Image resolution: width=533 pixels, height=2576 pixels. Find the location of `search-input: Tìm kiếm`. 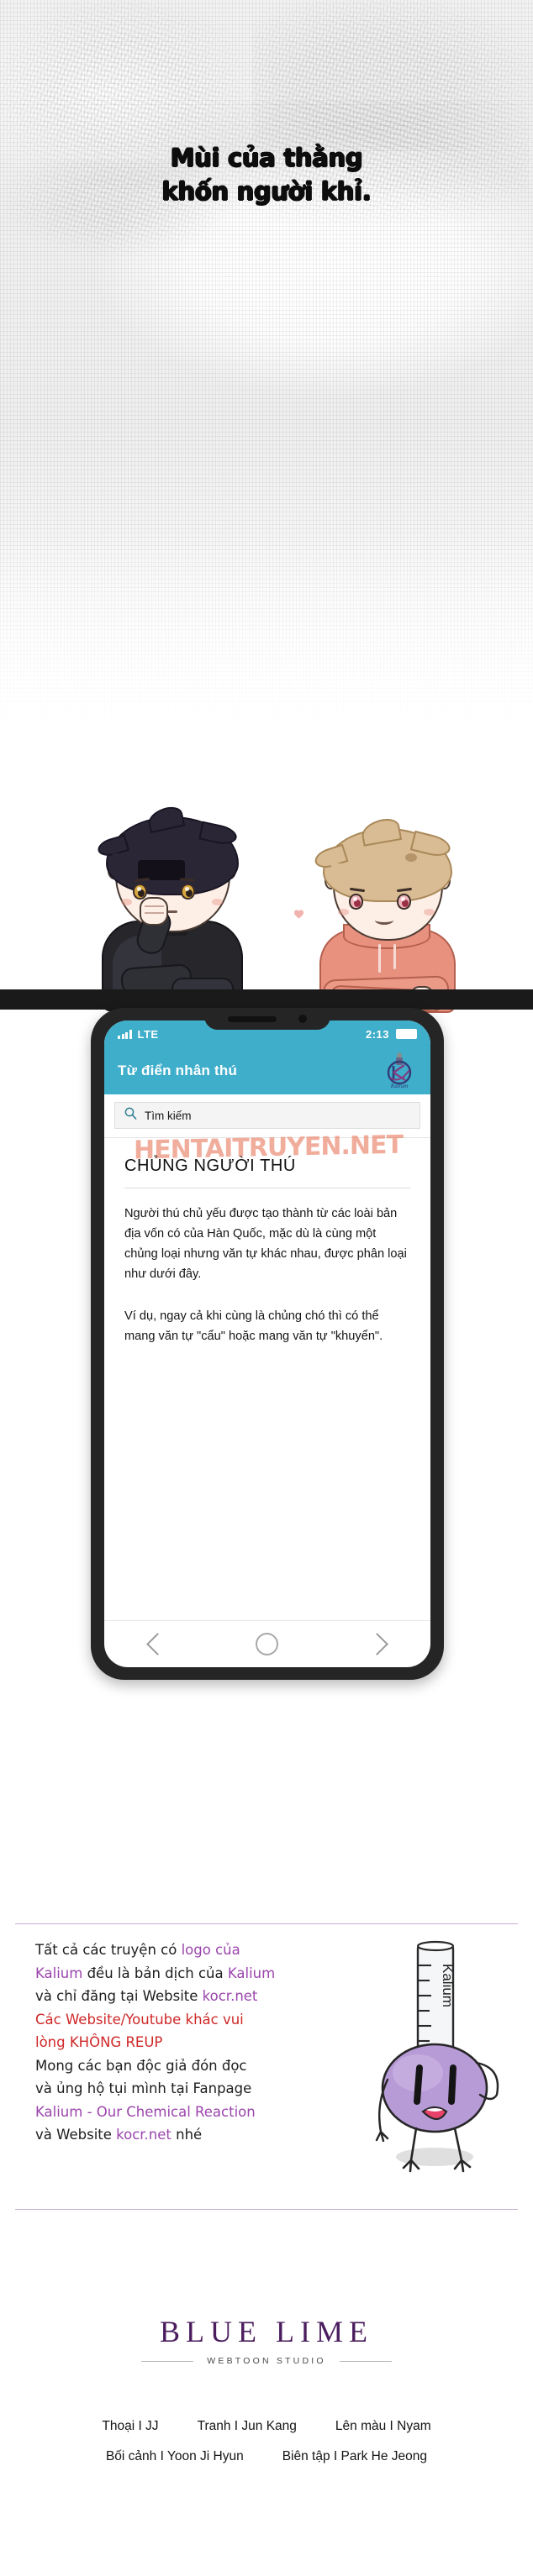

search-input: Tìm kiếm is located at coordinates (267, 1115).